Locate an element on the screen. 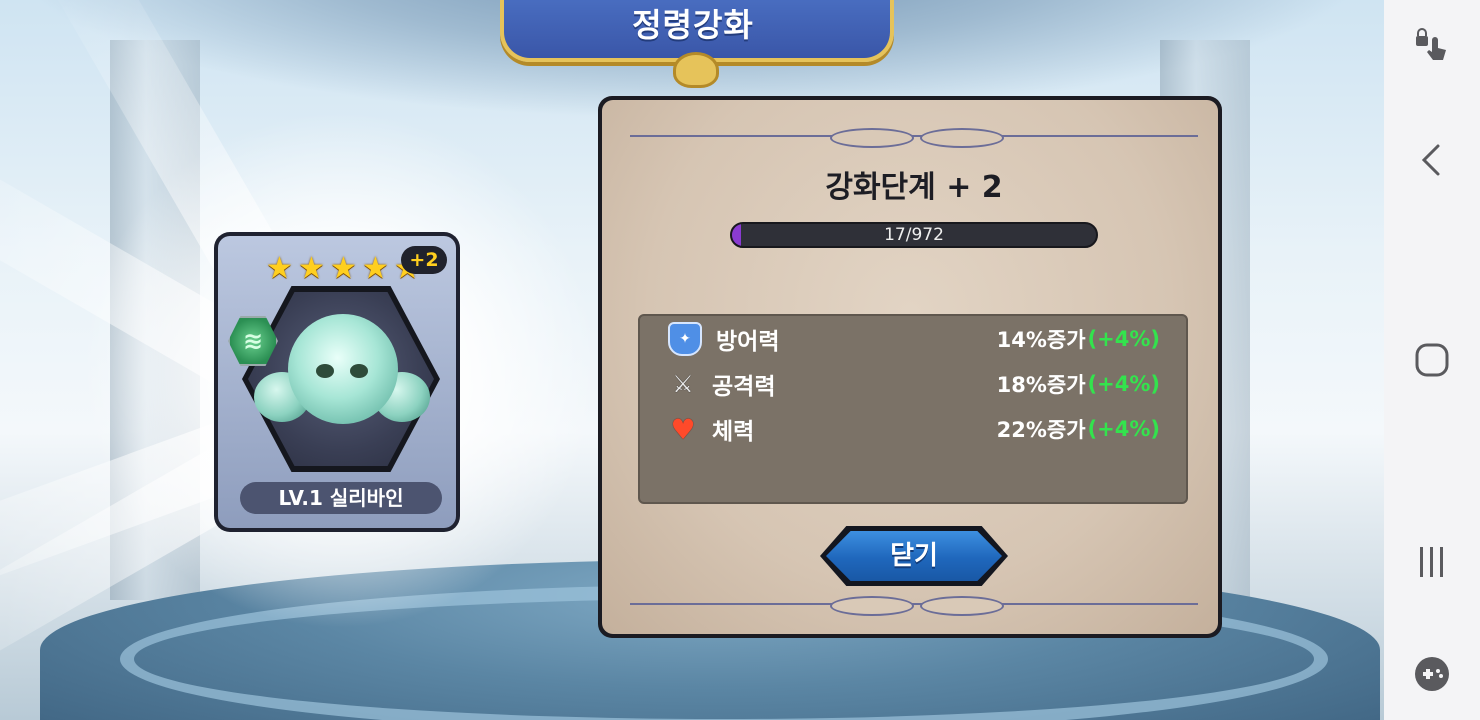  game-tools-icon is located at coordinates (1432, 674).